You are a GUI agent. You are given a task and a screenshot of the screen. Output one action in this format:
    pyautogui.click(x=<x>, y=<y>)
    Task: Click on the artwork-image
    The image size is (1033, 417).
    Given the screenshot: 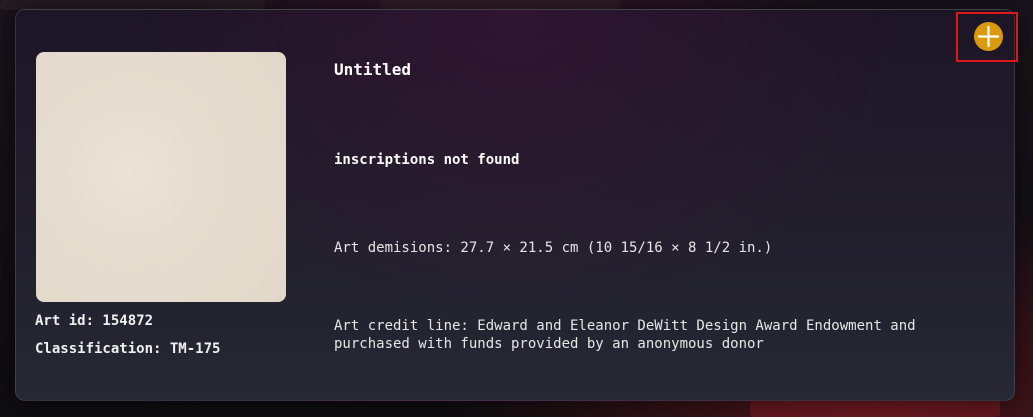 What is the action you would take?
    pyautogui.click(x=161, y=177)
    